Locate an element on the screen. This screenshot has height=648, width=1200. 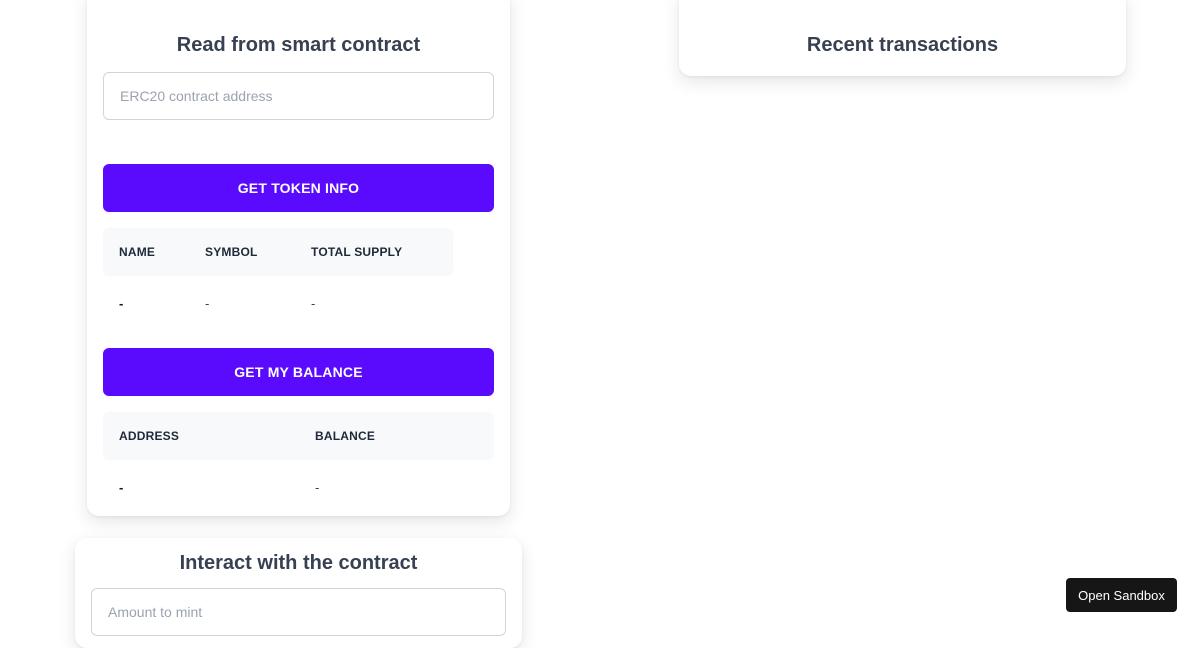
open-sandbox-button: Open Sandbox is located at coordinates (1121, 595).